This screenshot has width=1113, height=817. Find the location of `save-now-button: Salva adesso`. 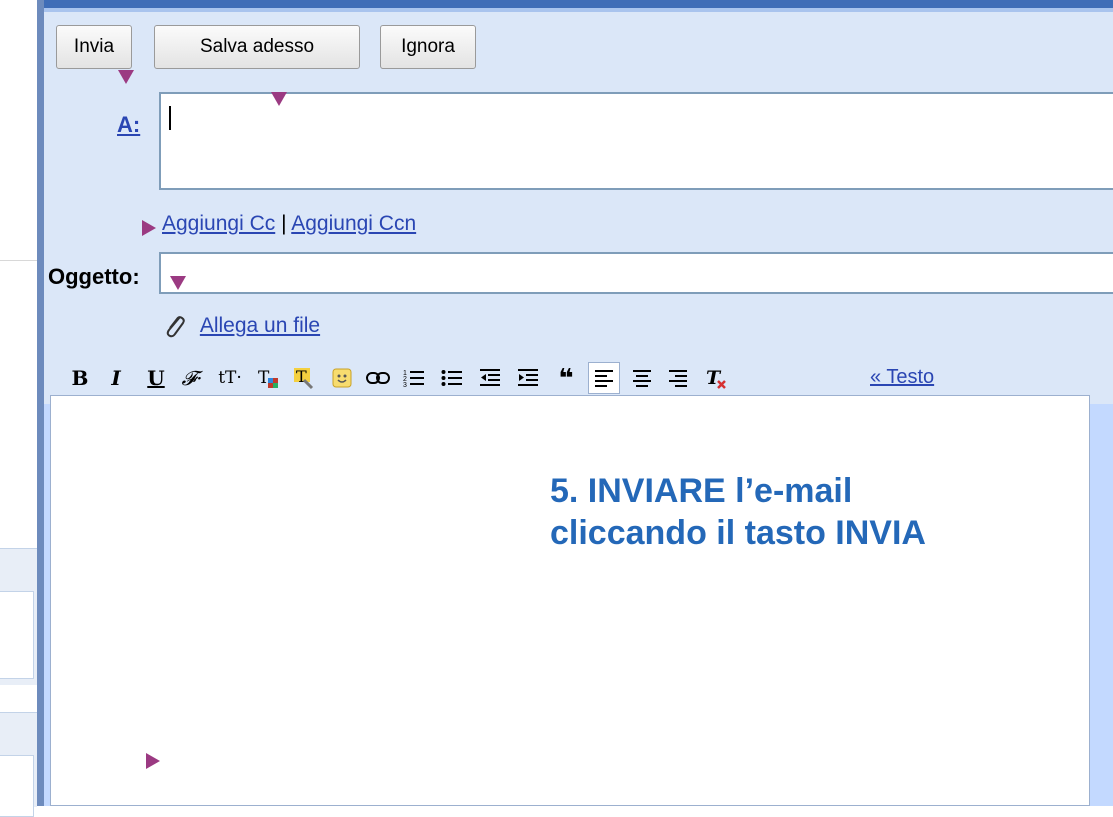

save-now-button: Salva adesso is located at coordinates (257, 47).